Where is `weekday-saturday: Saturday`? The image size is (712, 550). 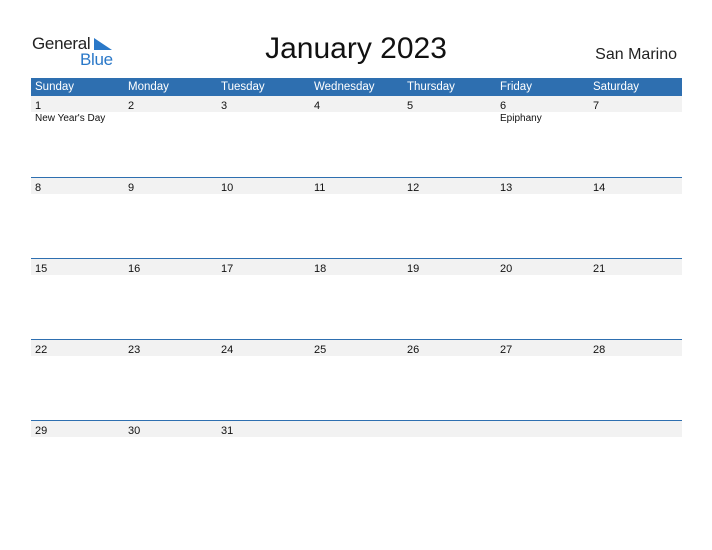
weekday-saturday: Saturday is located at coordinates (616, 87).